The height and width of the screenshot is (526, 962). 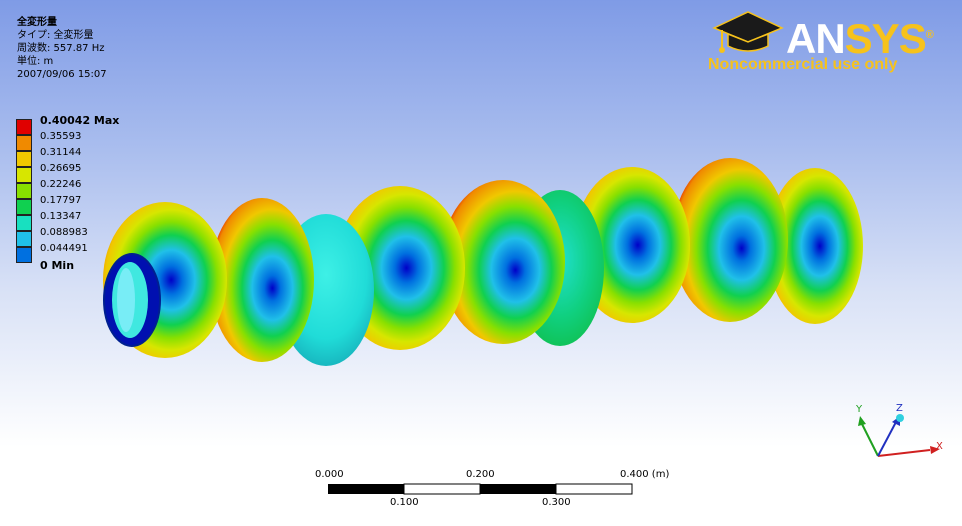 I want to click on x-axis-arrow, so click(x=904, y=453).